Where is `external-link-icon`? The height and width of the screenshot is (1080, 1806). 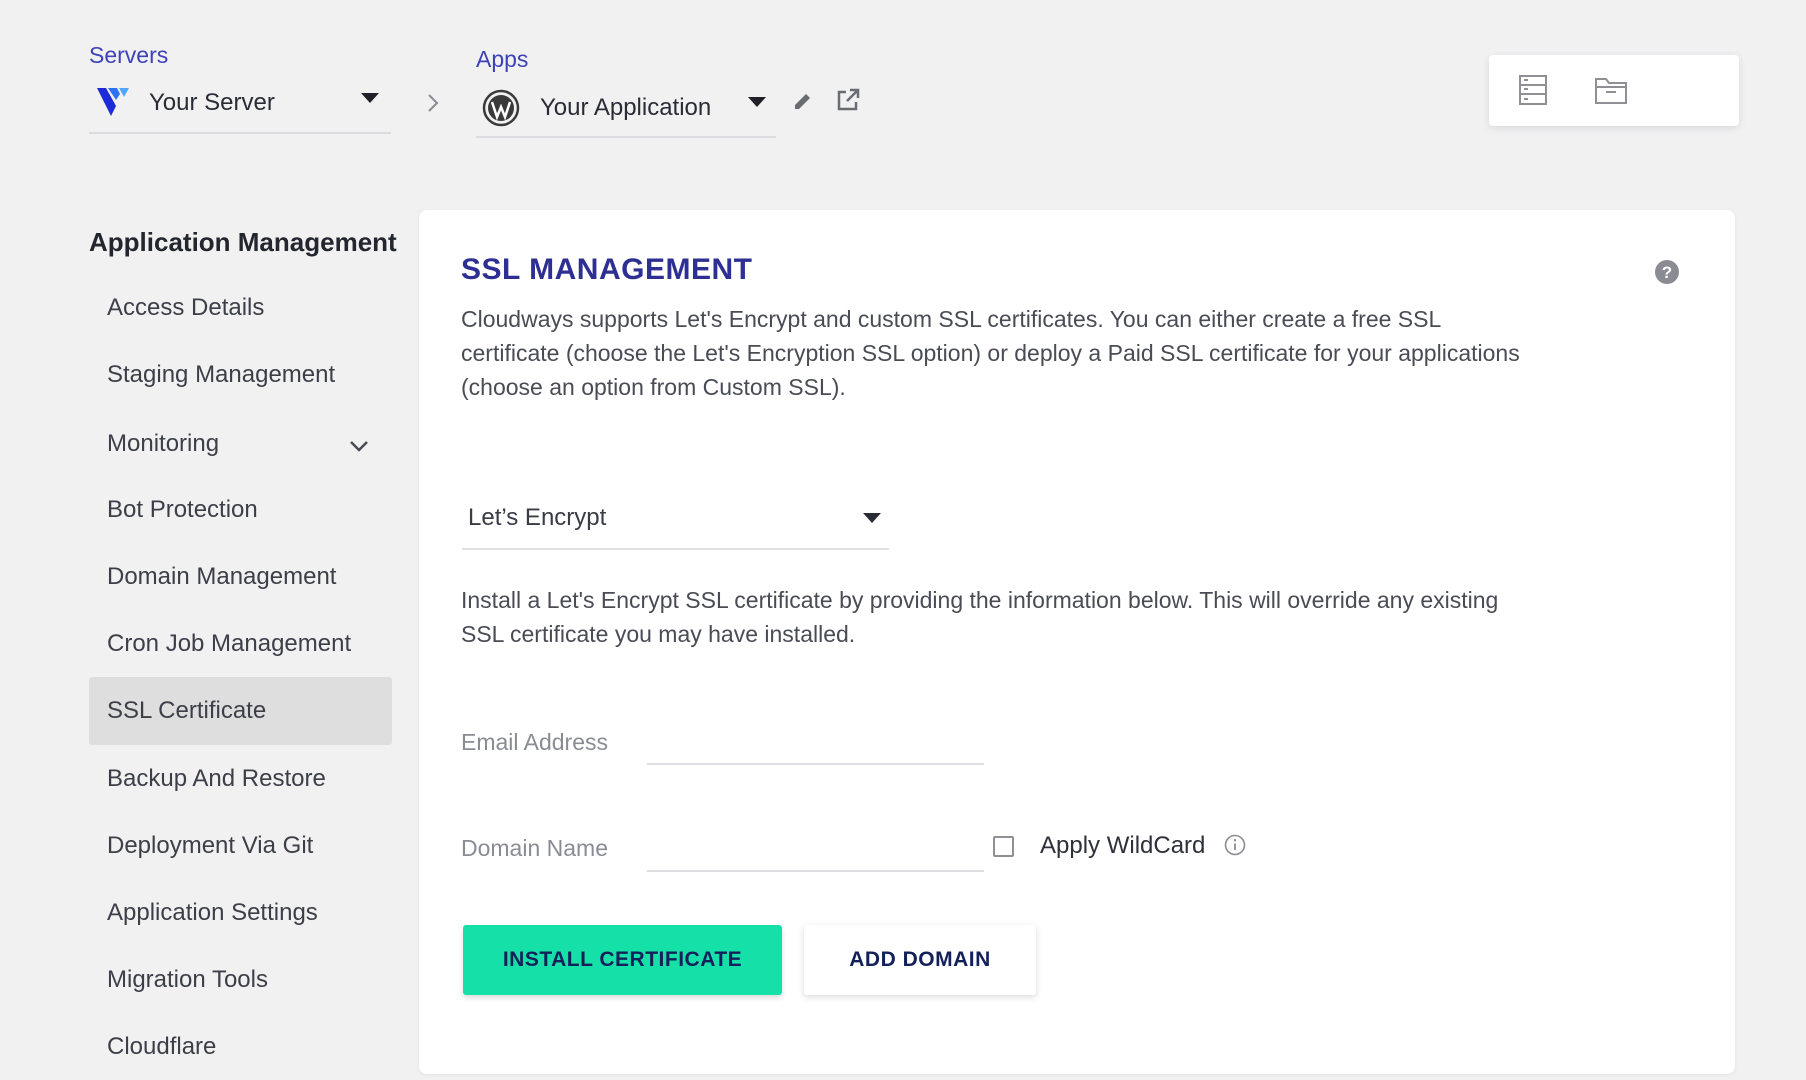 external-link-icon is located at coordinates (848, 100).